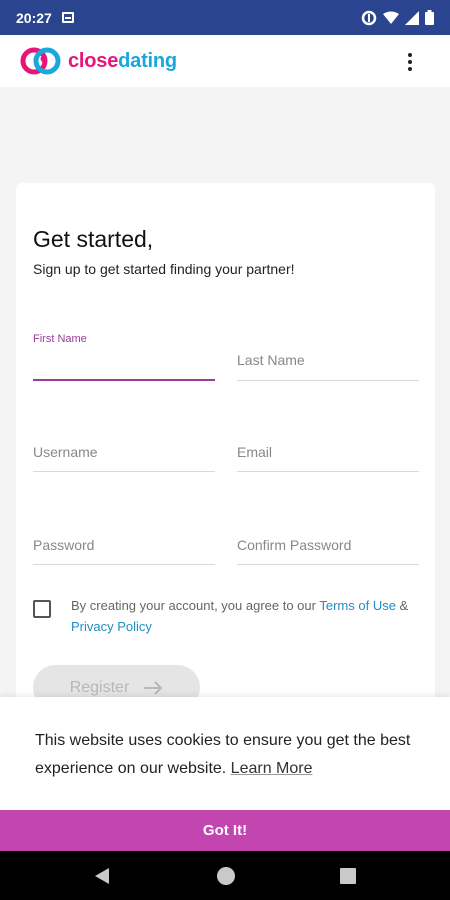 This screenshot has height=900, width=450. What do you see at coordinates (124, 448) in the screenshot?
I see `username-field: Username` at bounding box center [124, 448].